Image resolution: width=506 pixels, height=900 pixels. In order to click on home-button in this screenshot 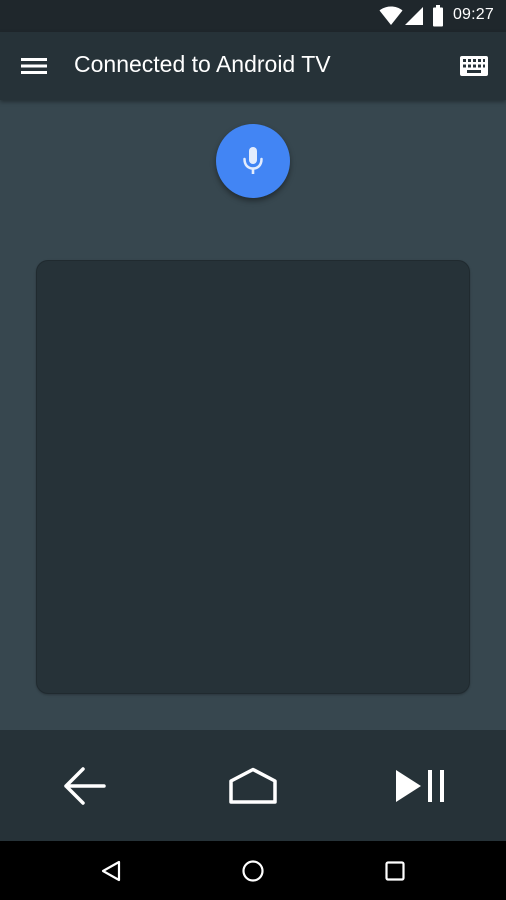, I will do `click(253, 786)`.